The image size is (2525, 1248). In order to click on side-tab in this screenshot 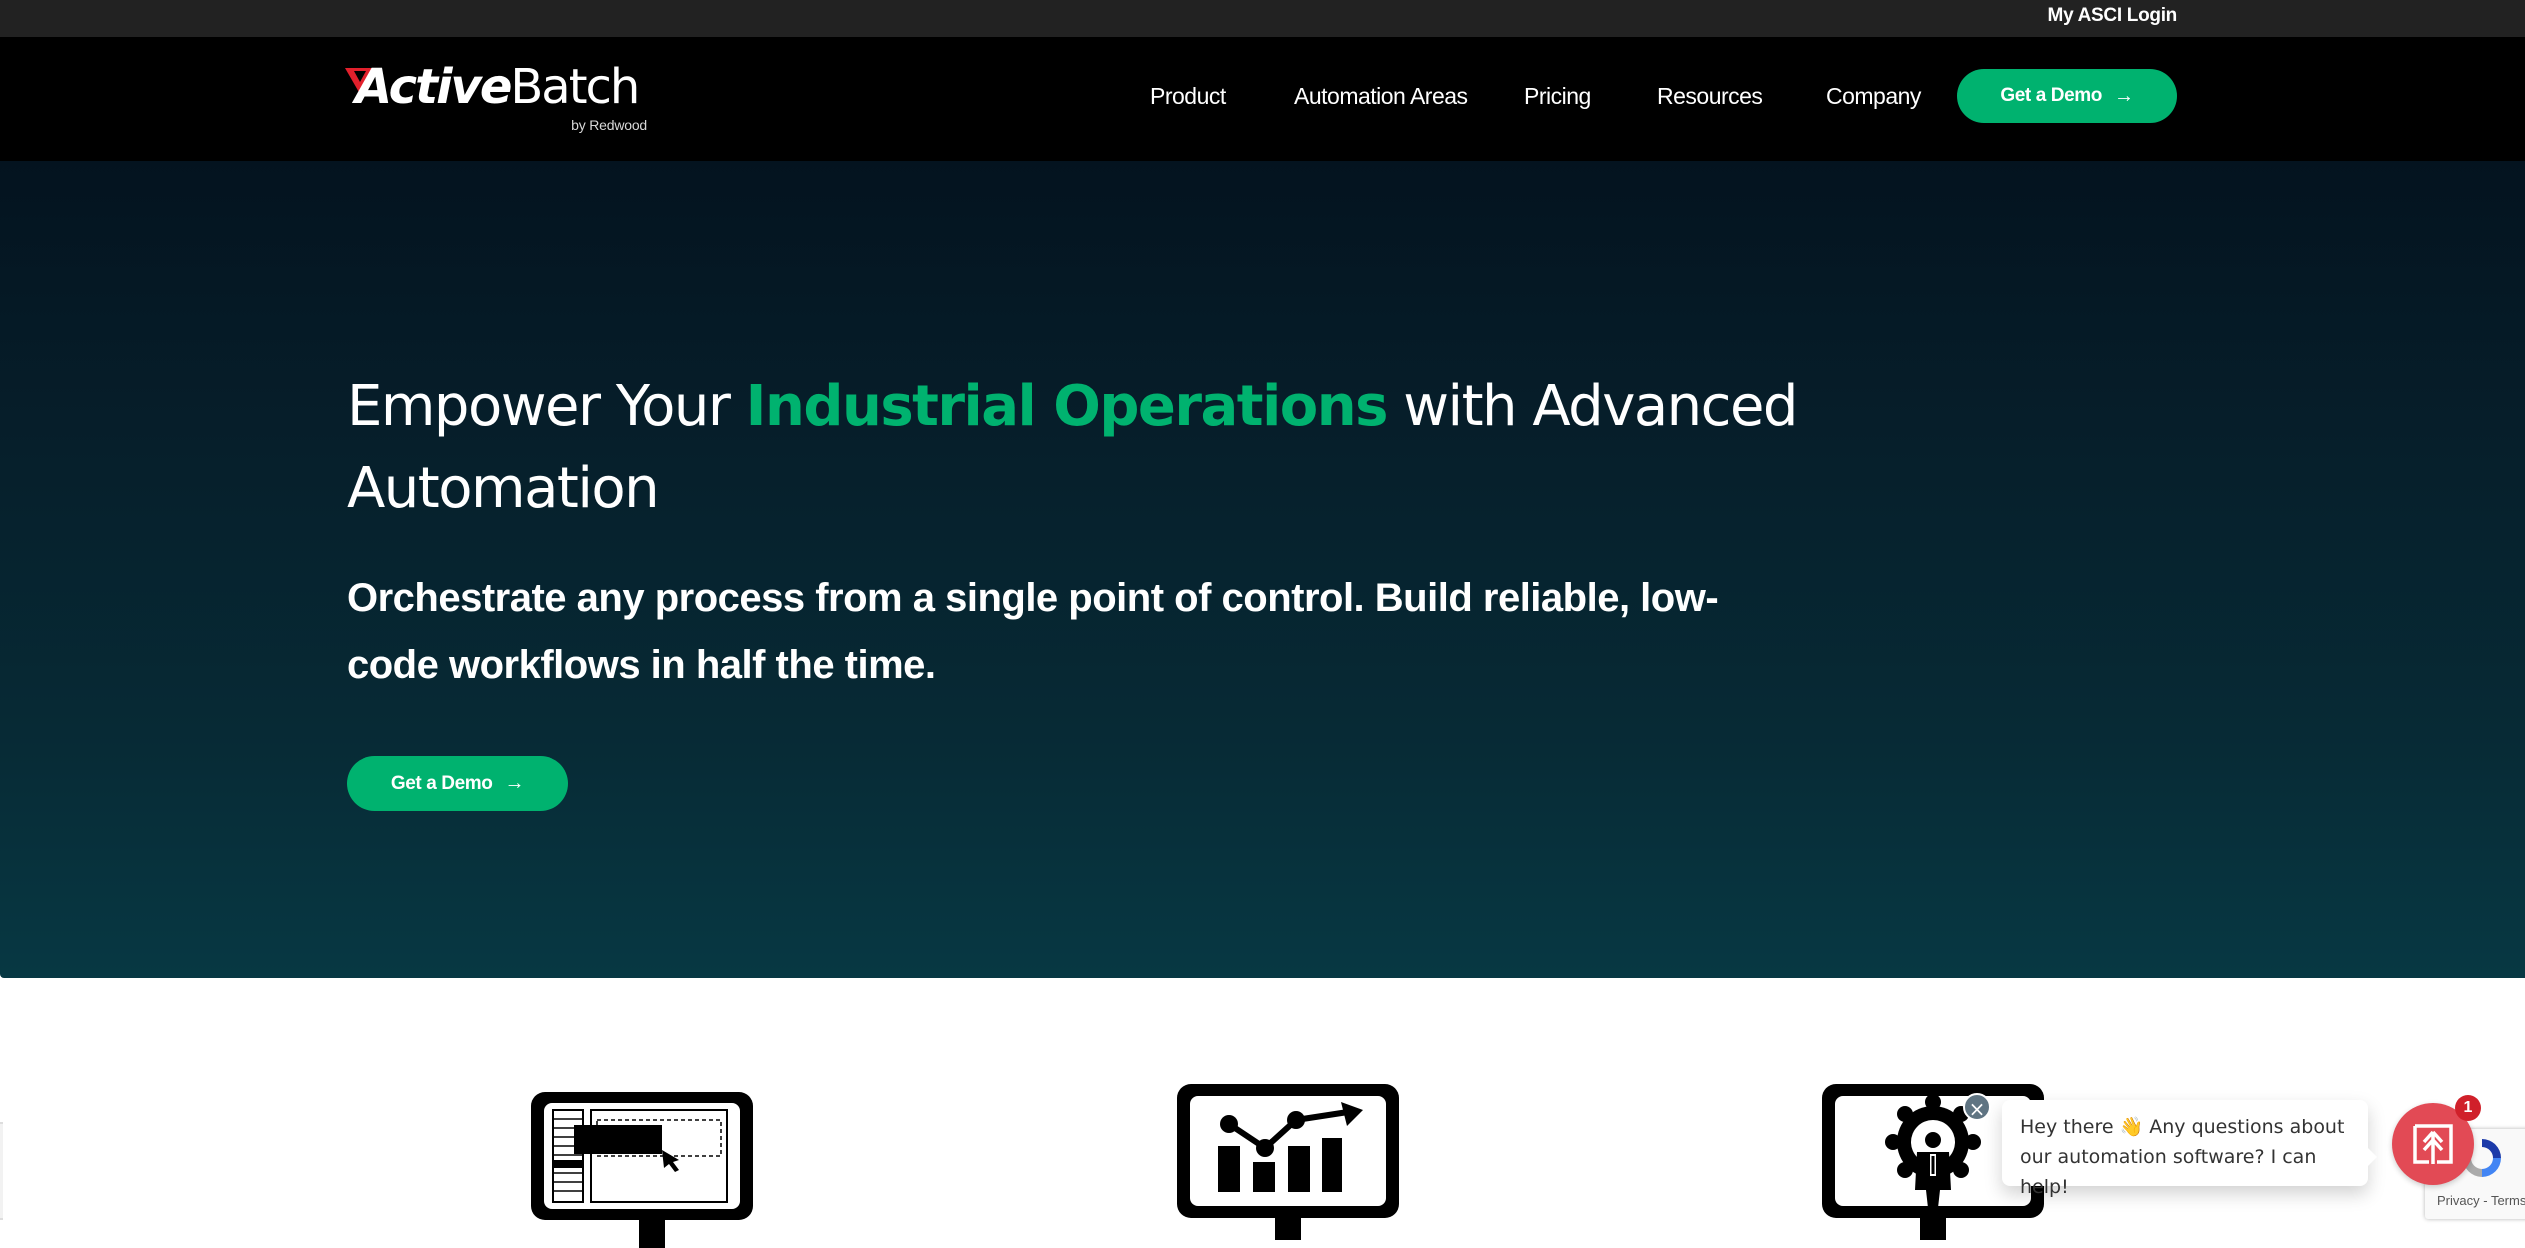, I will do `click(1, 1171)`.